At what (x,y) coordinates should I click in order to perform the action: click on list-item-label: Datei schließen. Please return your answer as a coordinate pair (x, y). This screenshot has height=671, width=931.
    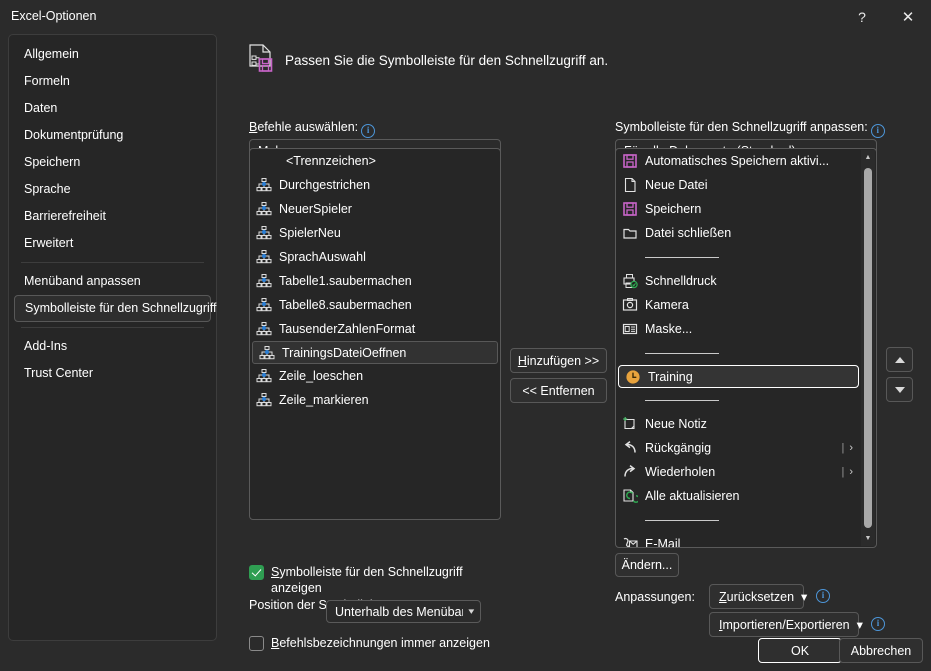
    Looking at the image, I should click on (688, 233).